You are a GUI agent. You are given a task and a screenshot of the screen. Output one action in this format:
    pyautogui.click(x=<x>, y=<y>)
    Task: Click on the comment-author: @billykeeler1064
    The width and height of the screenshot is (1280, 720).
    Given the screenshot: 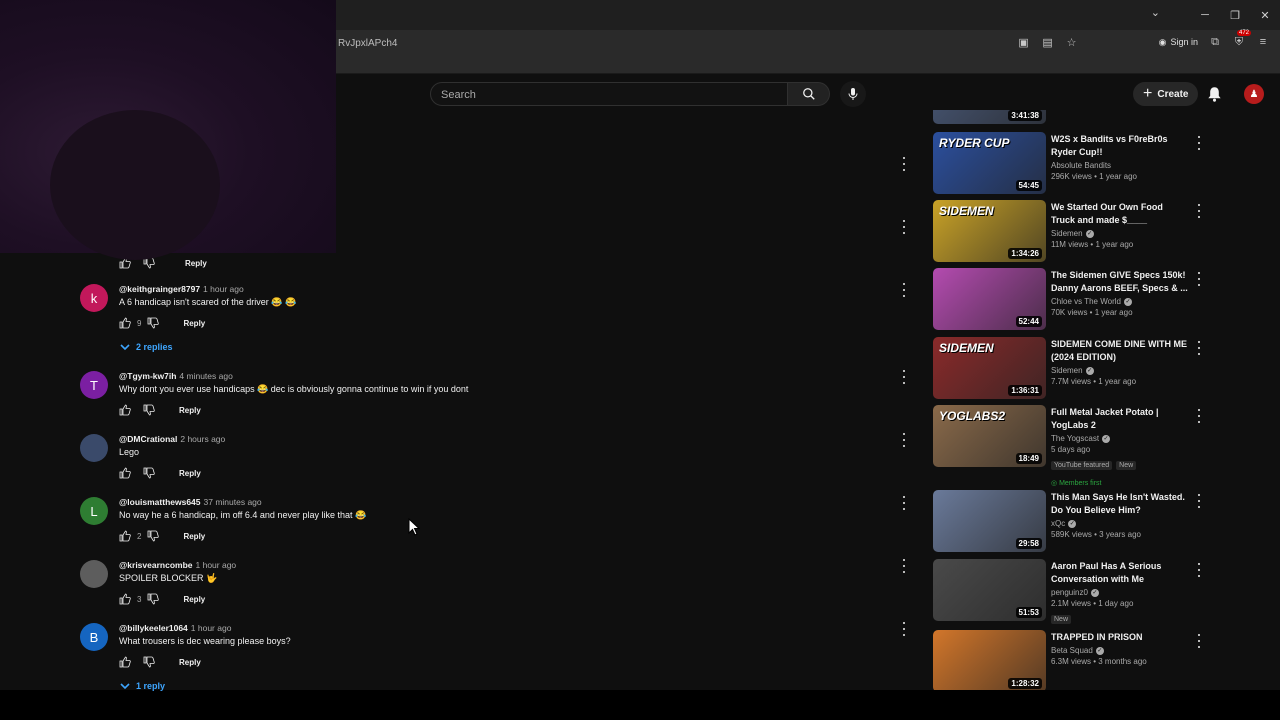 What is the action you would take?
    pyautogui.click(x=153, y=628)
    